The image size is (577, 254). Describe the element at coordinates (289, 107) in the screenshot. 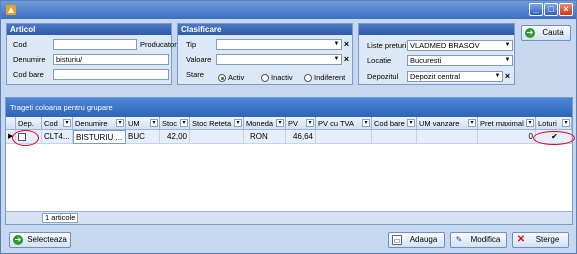

I see `group-by-bar: Trageti coloana pentru grupare` at that location.